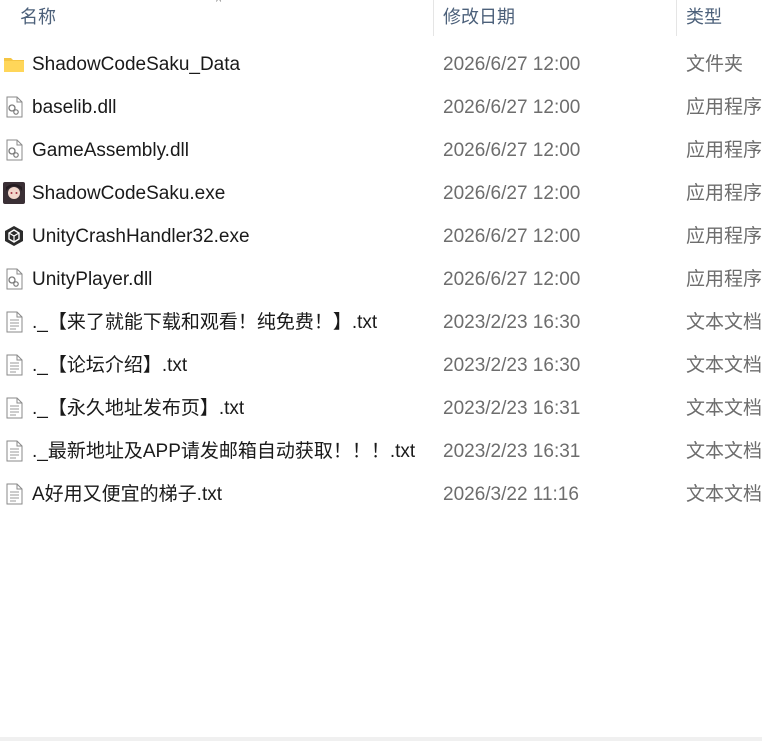 The image size is (762, 741). What do you see at coordinates (224, 451) in the screenshot?
I see `file-name: ._最新地址及APP请发邮箱自动获取！！！.txt` at bounding box center [224, 451].